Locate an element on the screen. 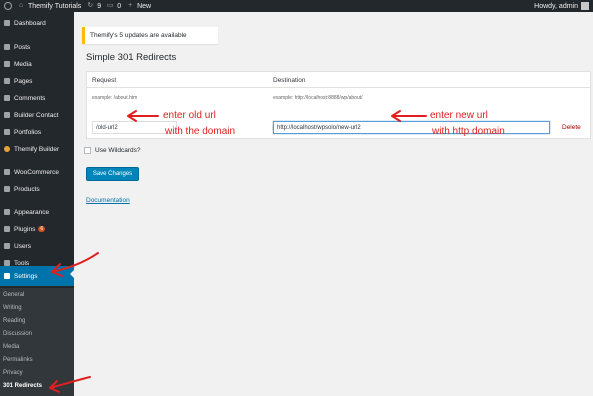 The image size is (593, 396). site-name-link: ⌂ Themify Tutorials is located at coordinates (49, 6).